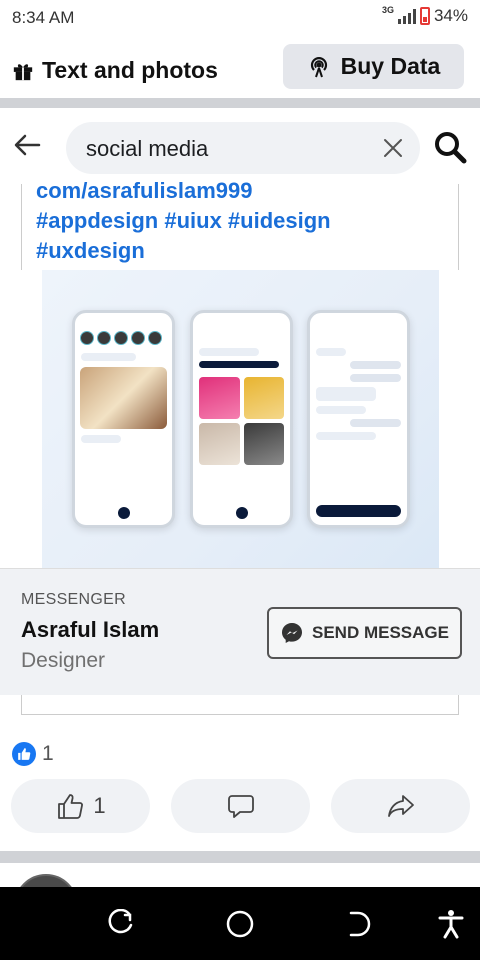  Describe the element at coordinates (130, 70) in the screenshot. I see `mode-label: Text and photos` at that location.